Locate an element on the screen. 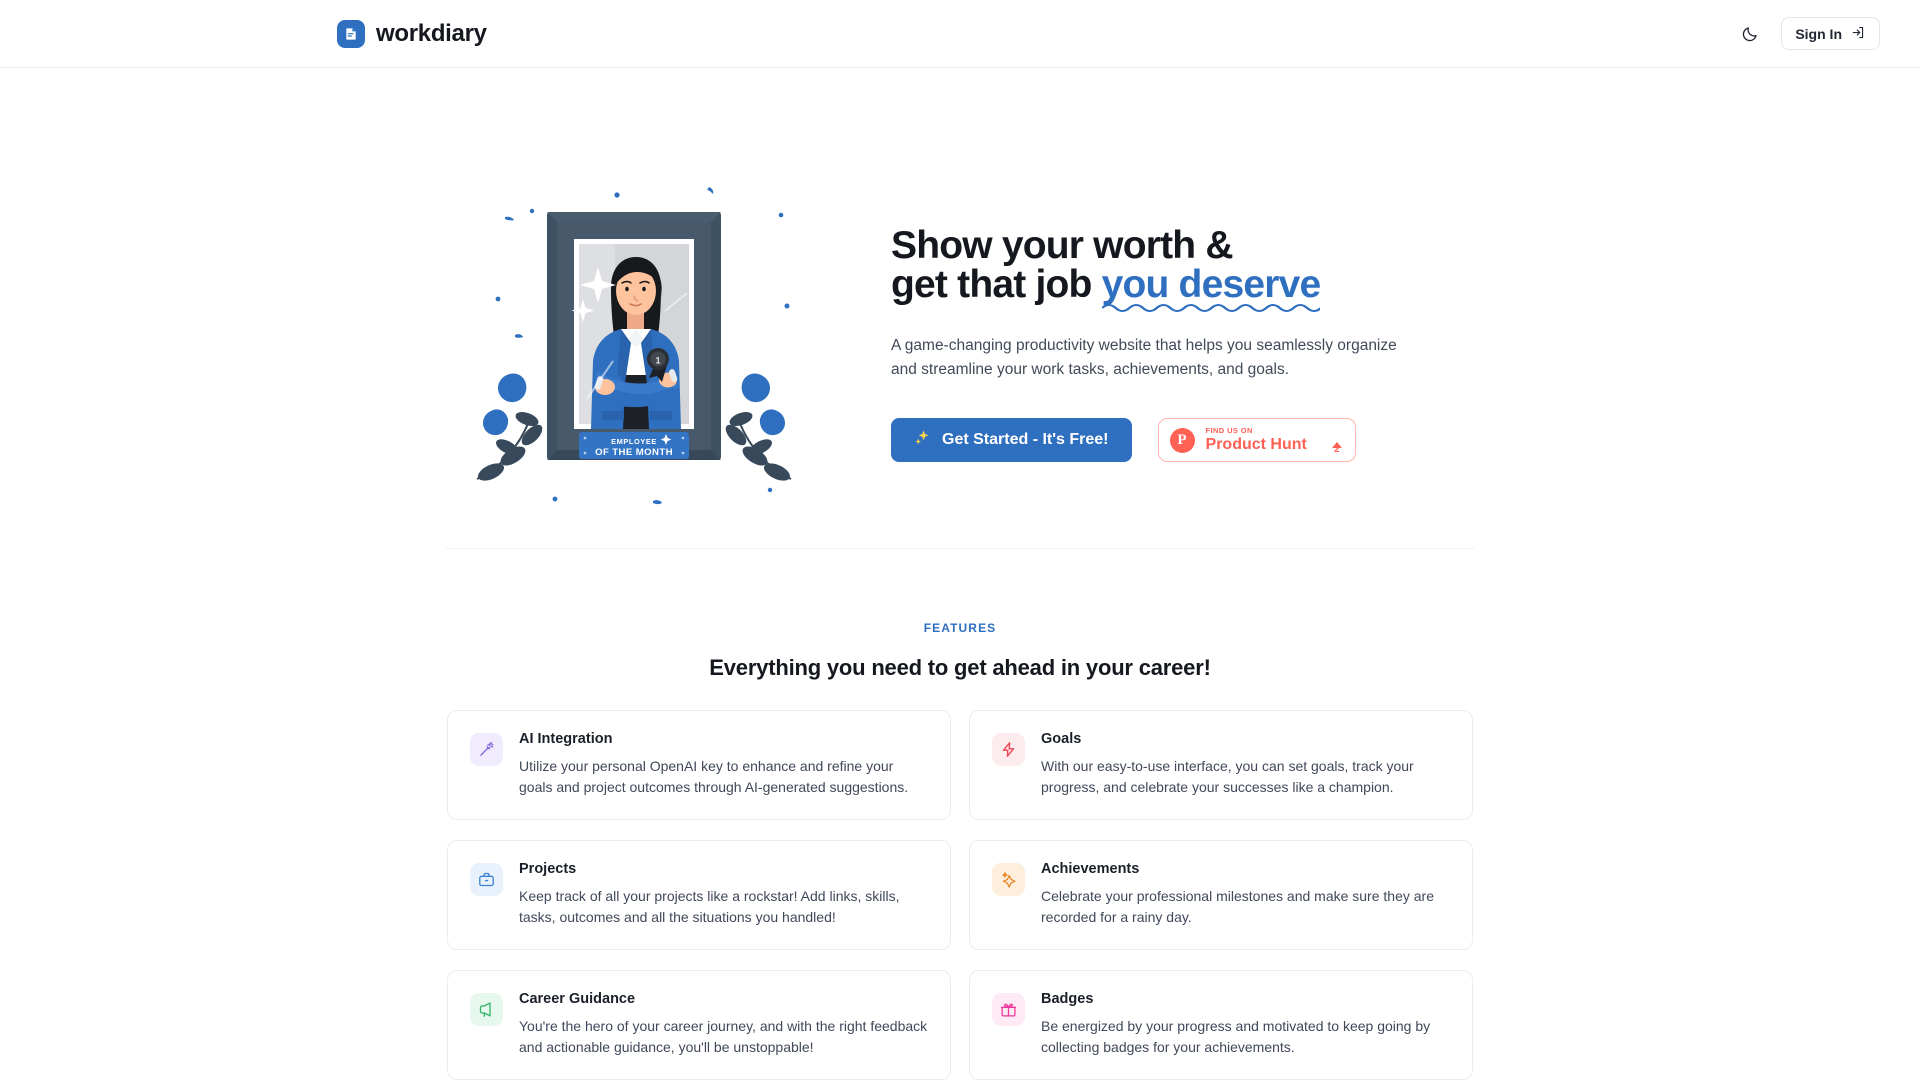 Image resolution: width=1920 pixels, height=1080 pixels. headline-accent-text: you deserve is located at coordinates (1211, 284).